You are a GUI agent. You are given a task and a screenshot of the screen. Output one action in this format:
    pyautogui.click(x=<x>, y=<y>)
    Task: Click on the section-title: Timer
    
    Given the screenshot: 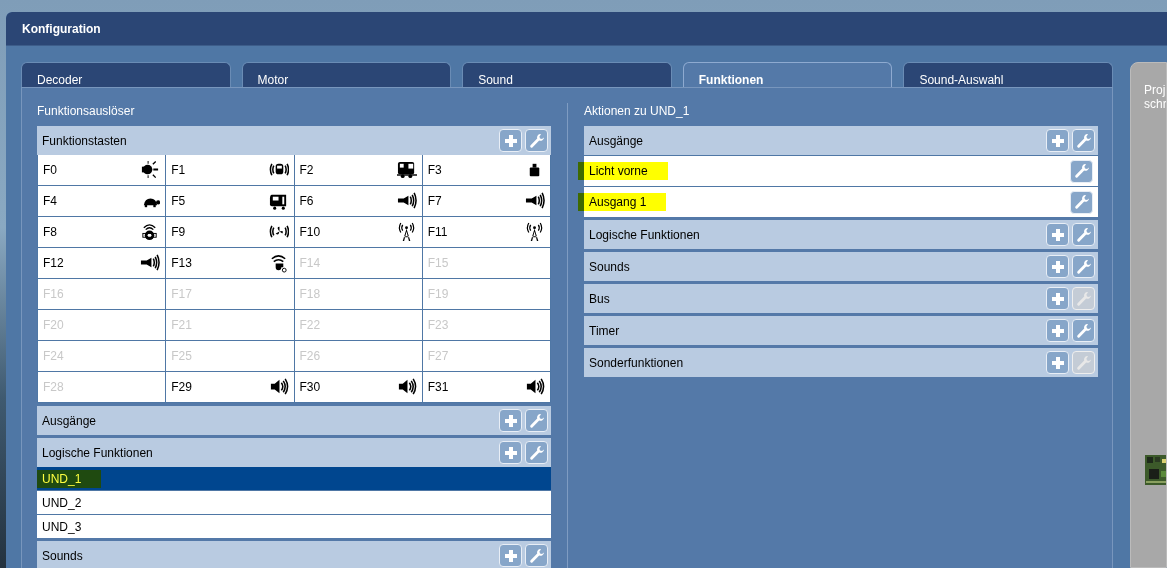 What is the action you would take?
    pyautogui.click(x=605, y=330)
    